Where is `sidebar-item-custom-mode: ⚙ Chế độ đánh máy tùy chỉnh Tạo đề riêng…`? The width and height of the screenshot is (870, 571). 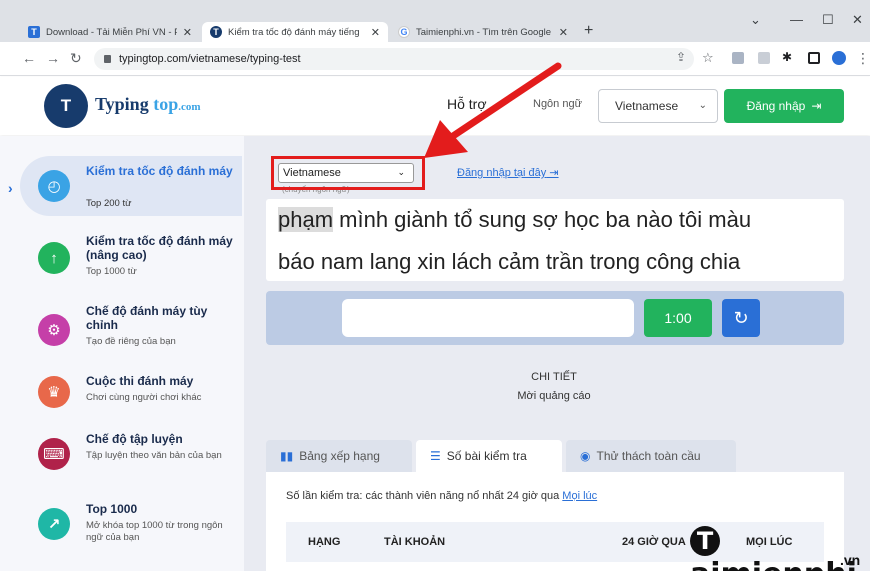
sidebar-item-custom-mode: ⚙ Chế độ đánh máy tùy chỉnh Tạo đề riêng… is located at coordinates (131, 332).